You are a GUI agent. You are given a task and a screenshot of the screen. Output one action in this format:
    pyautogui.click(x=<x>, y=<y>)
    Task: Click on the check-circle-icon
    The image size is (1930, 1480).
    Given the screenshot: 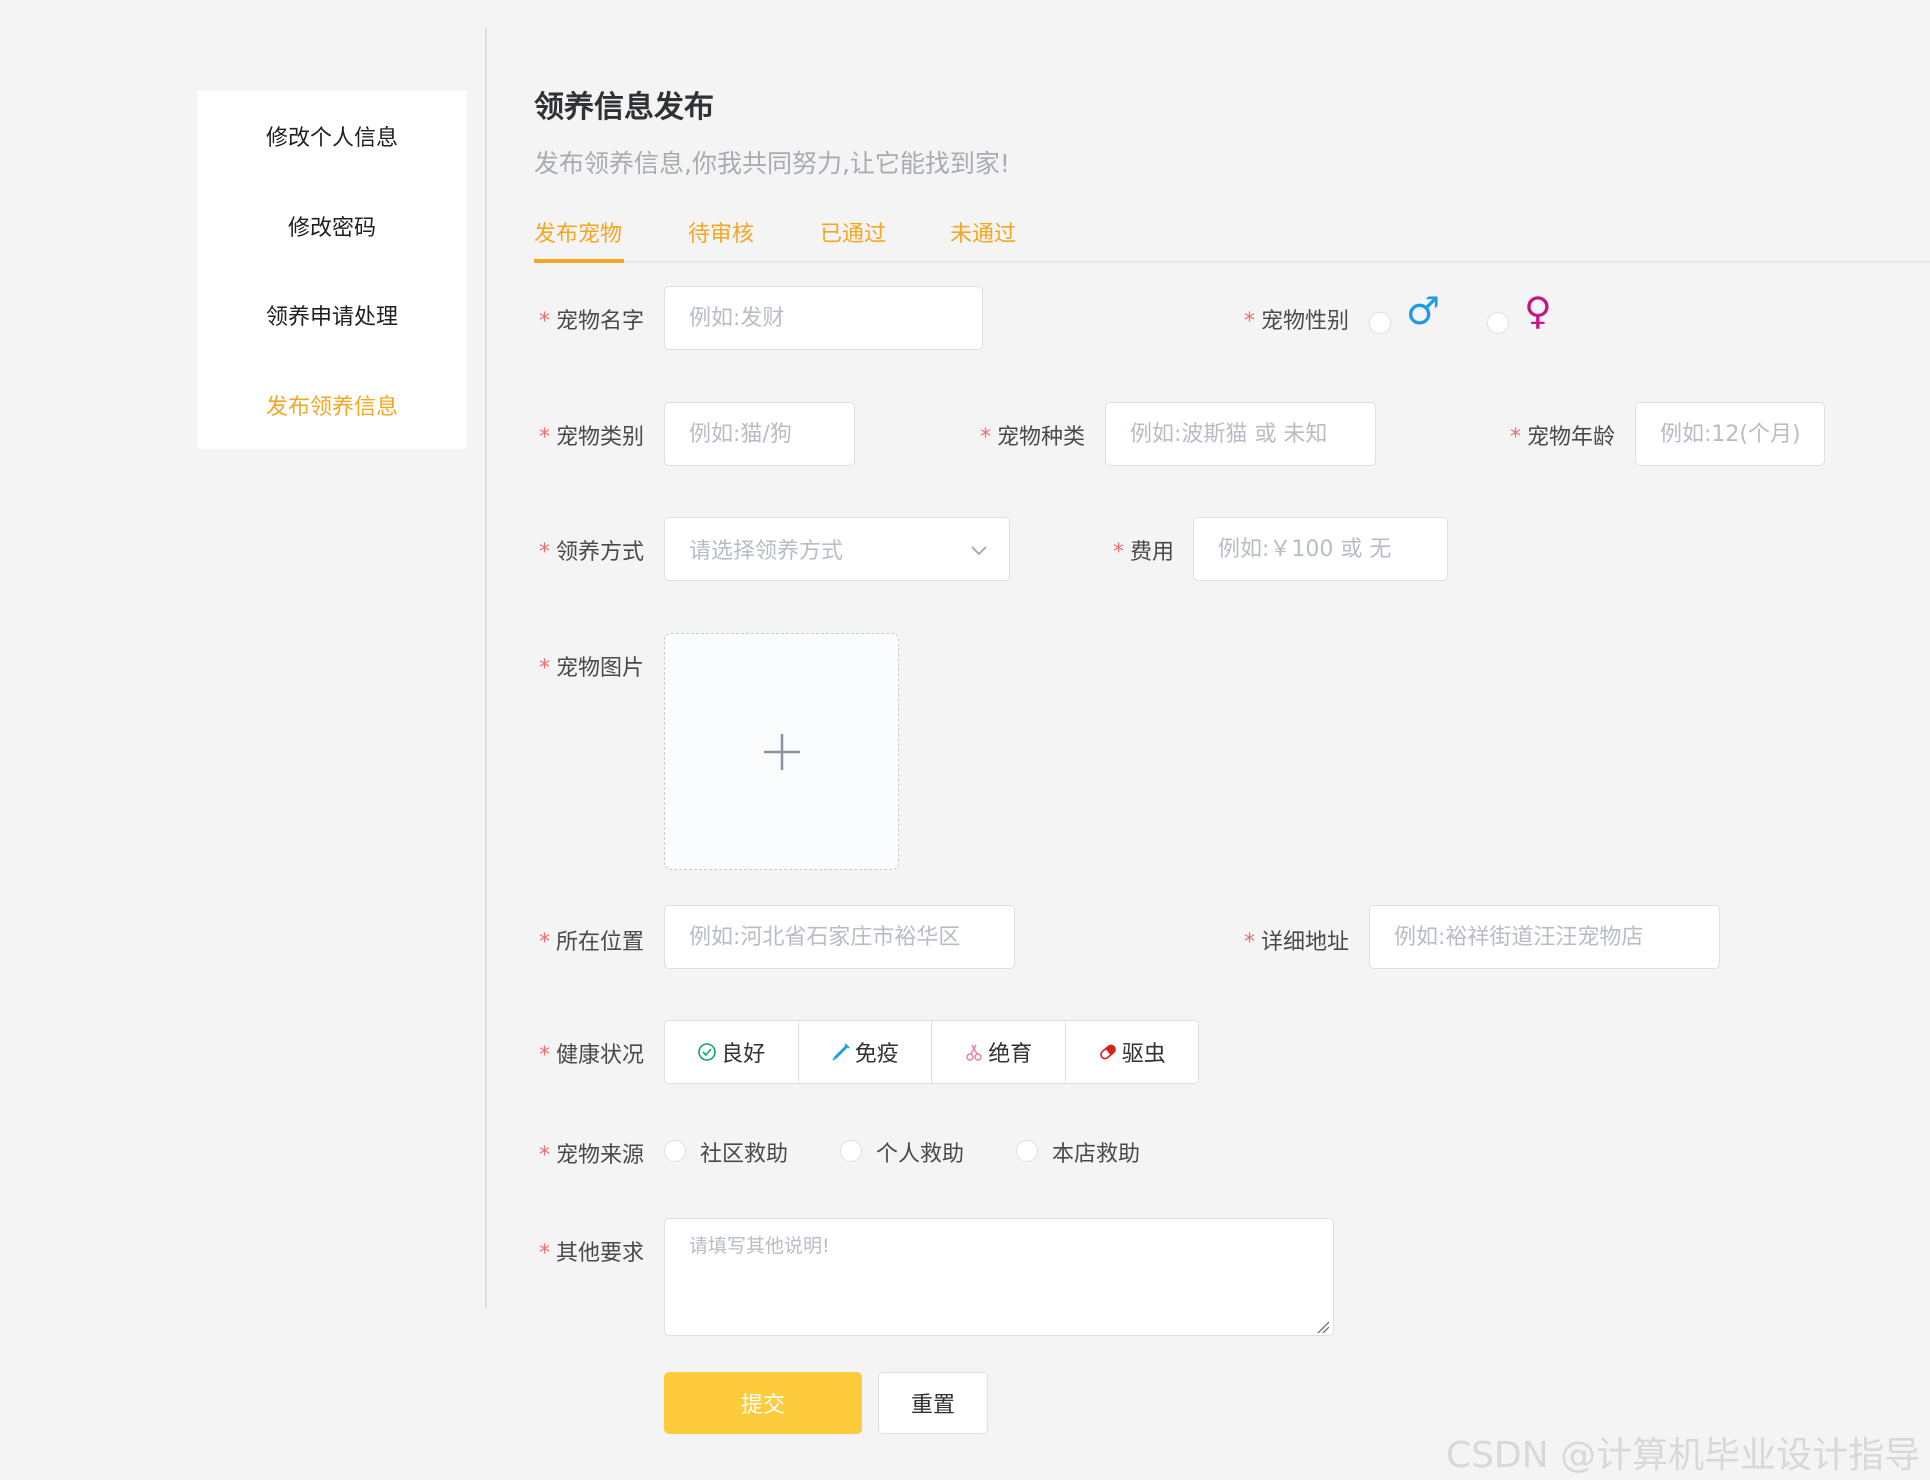 What is the action you would take?
    pyautogui.click(x=707, y=1052)
    